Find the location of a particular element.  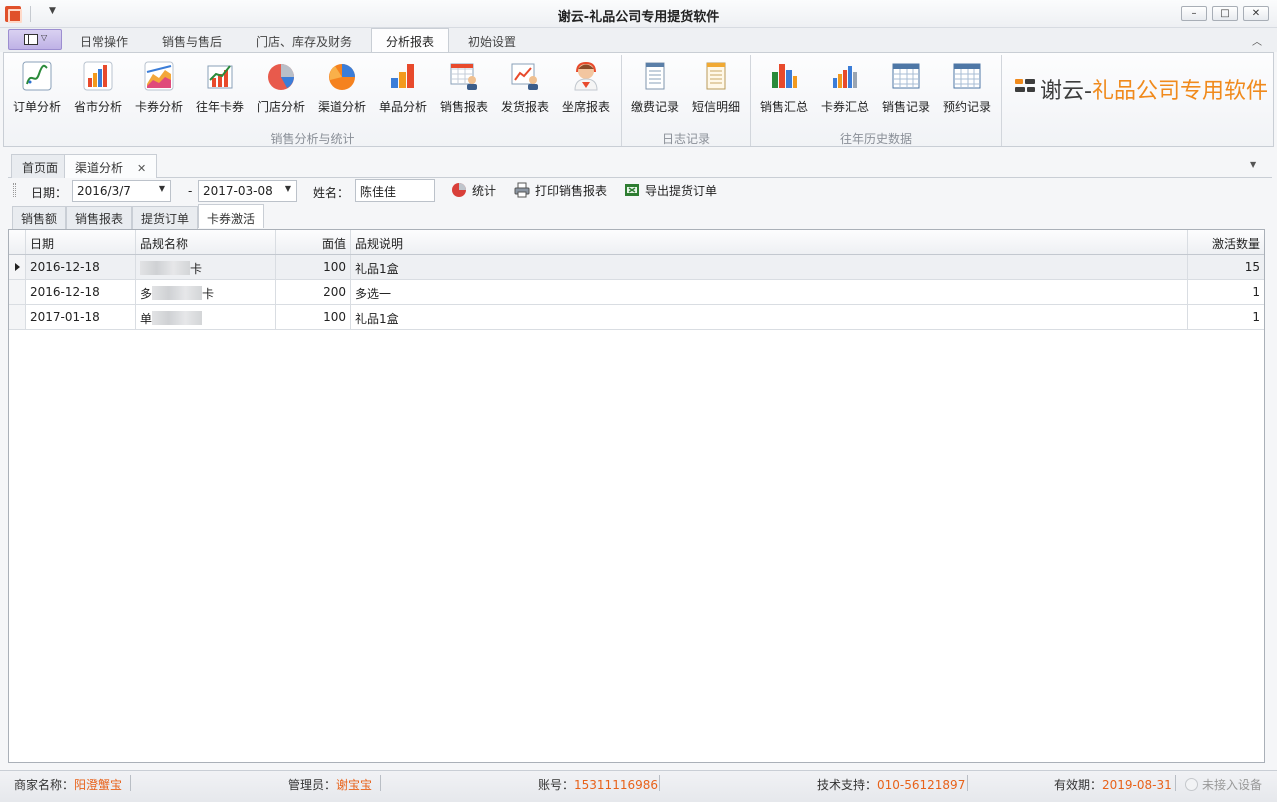

column-header-description: 品规说明 is located at coordinates (769, 242).